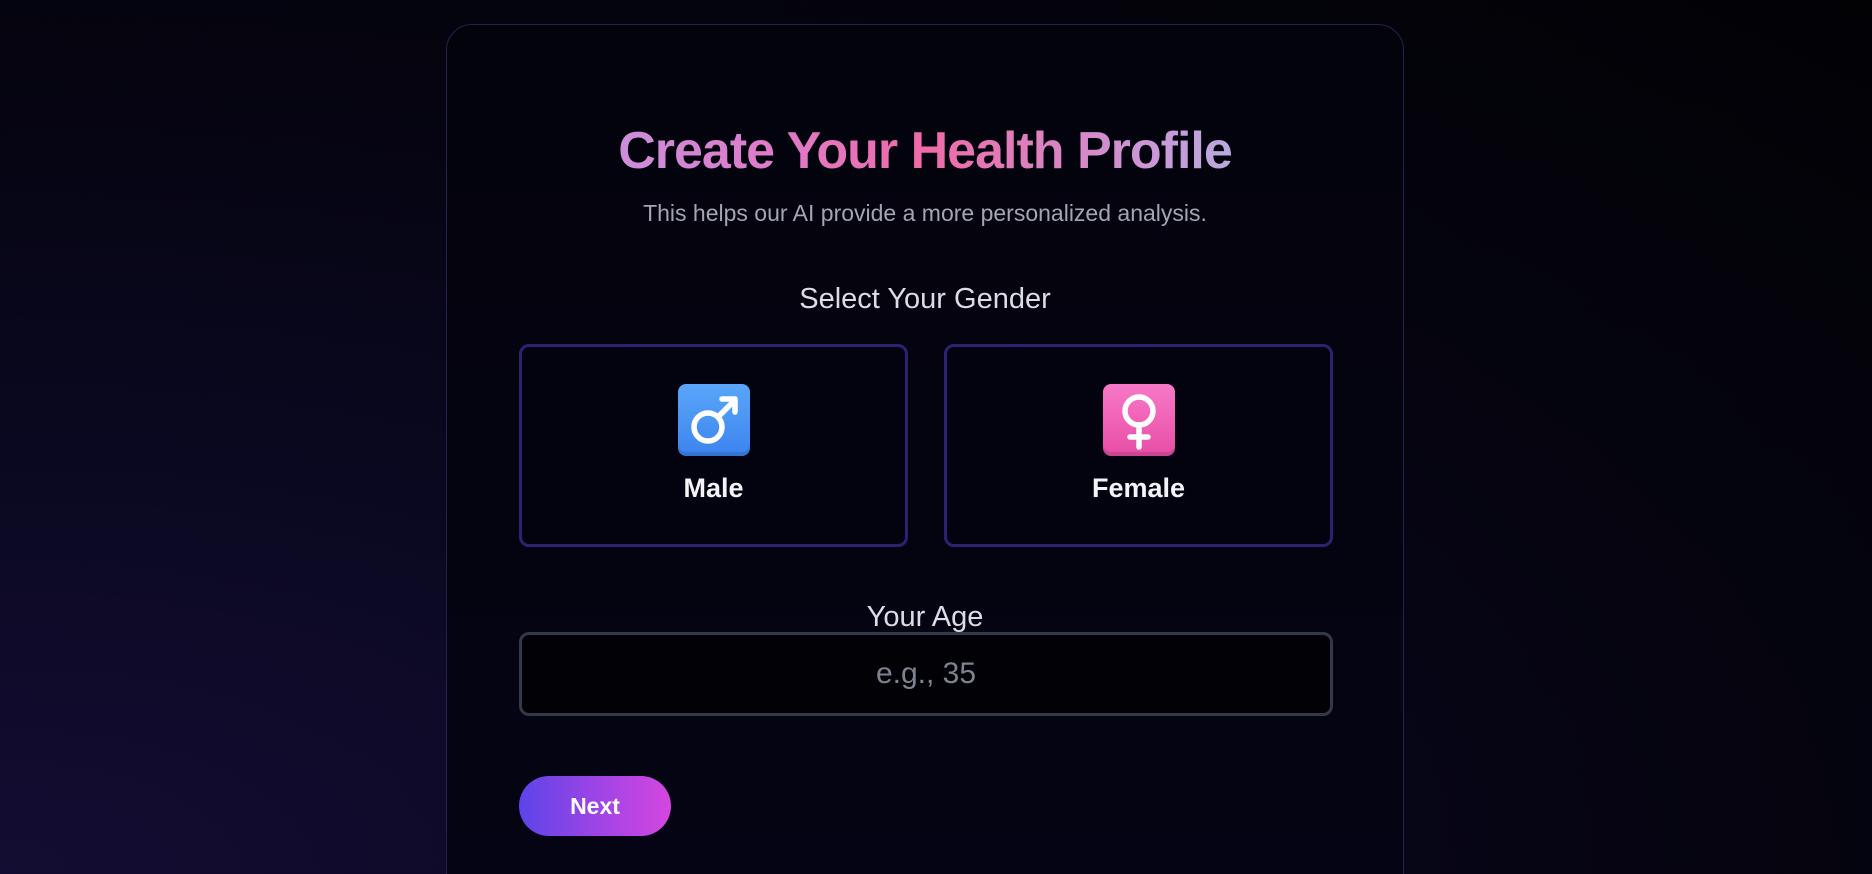  I want to click on gender-section-label: Select Your Gender, so click(925, 299).